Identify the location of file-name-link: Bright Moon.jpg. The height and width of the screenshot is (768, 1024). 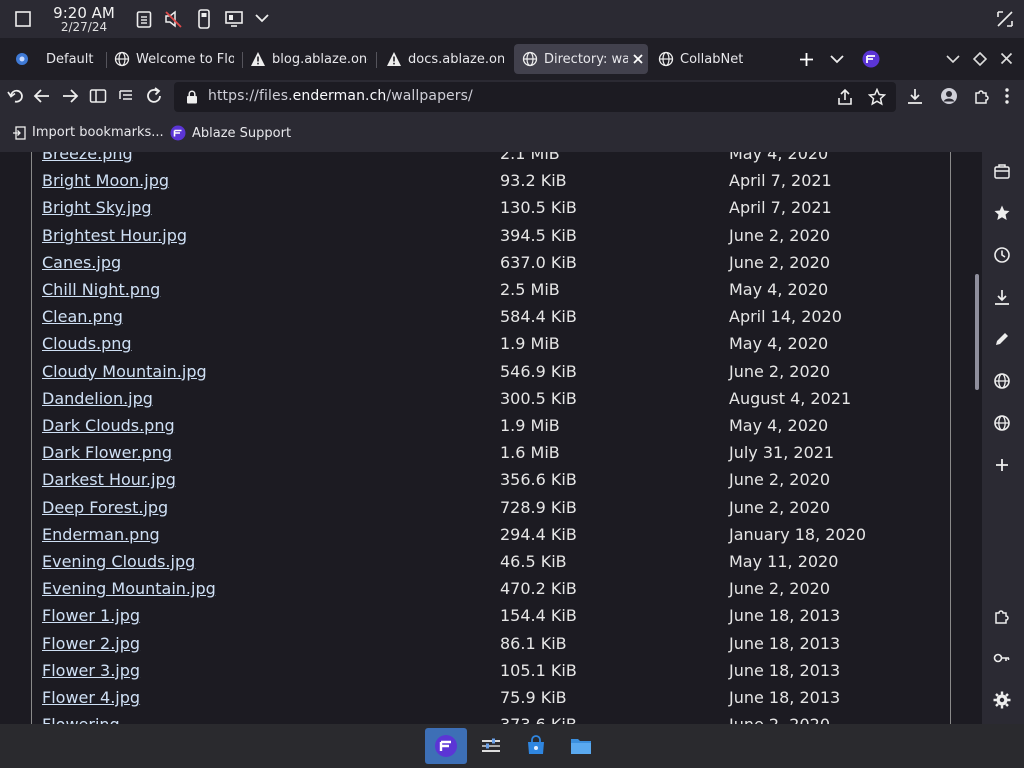
(105, 181).